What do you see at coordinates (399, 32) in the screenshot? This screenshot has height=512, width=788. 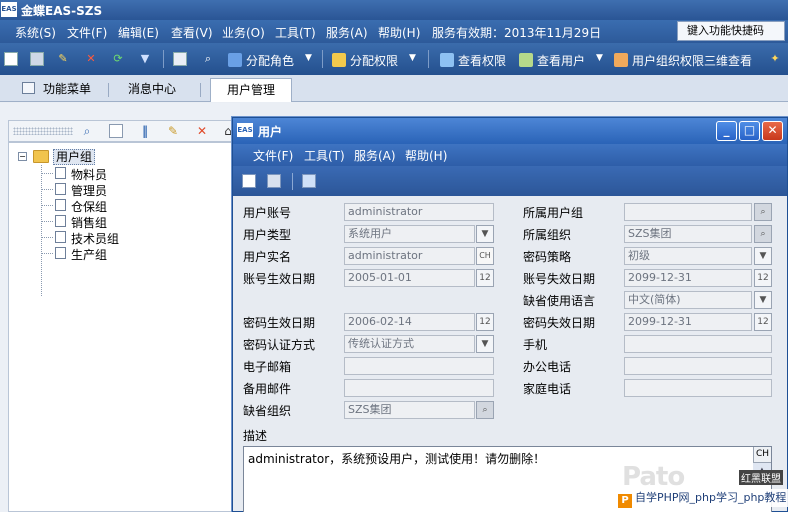 I see `menu-help: 帮助(H)` at bounding box center [399, 32].